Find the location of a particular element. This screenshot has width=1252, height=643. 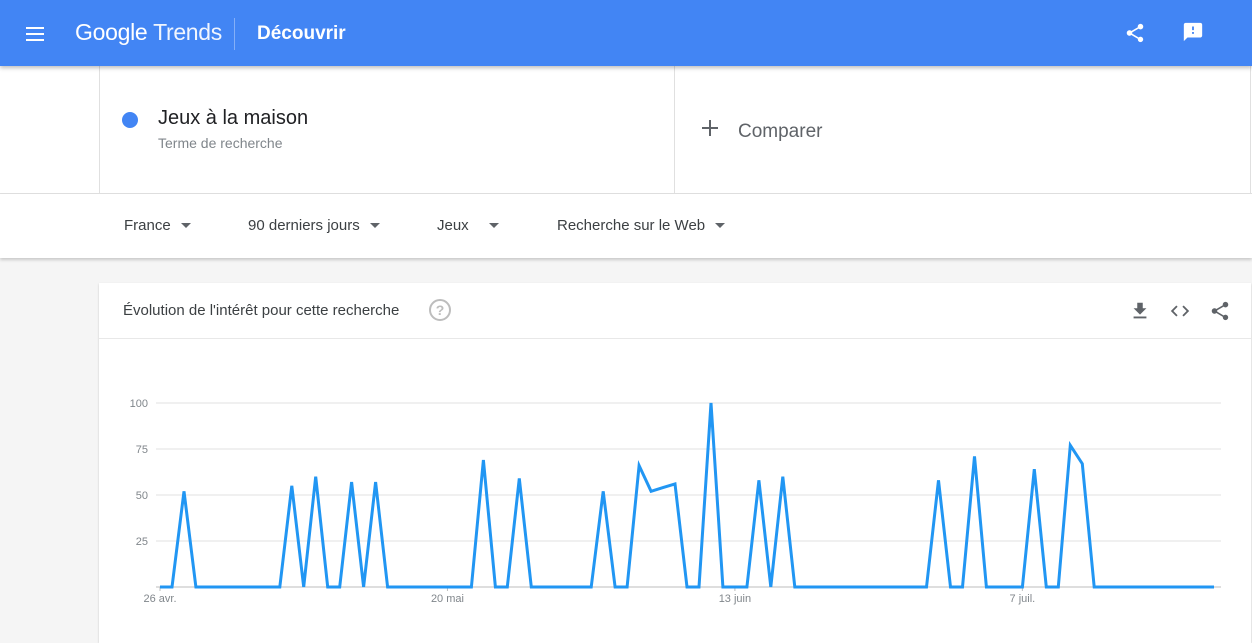

x-tick-label: 26 avr. is located at coordinates (159, 599).